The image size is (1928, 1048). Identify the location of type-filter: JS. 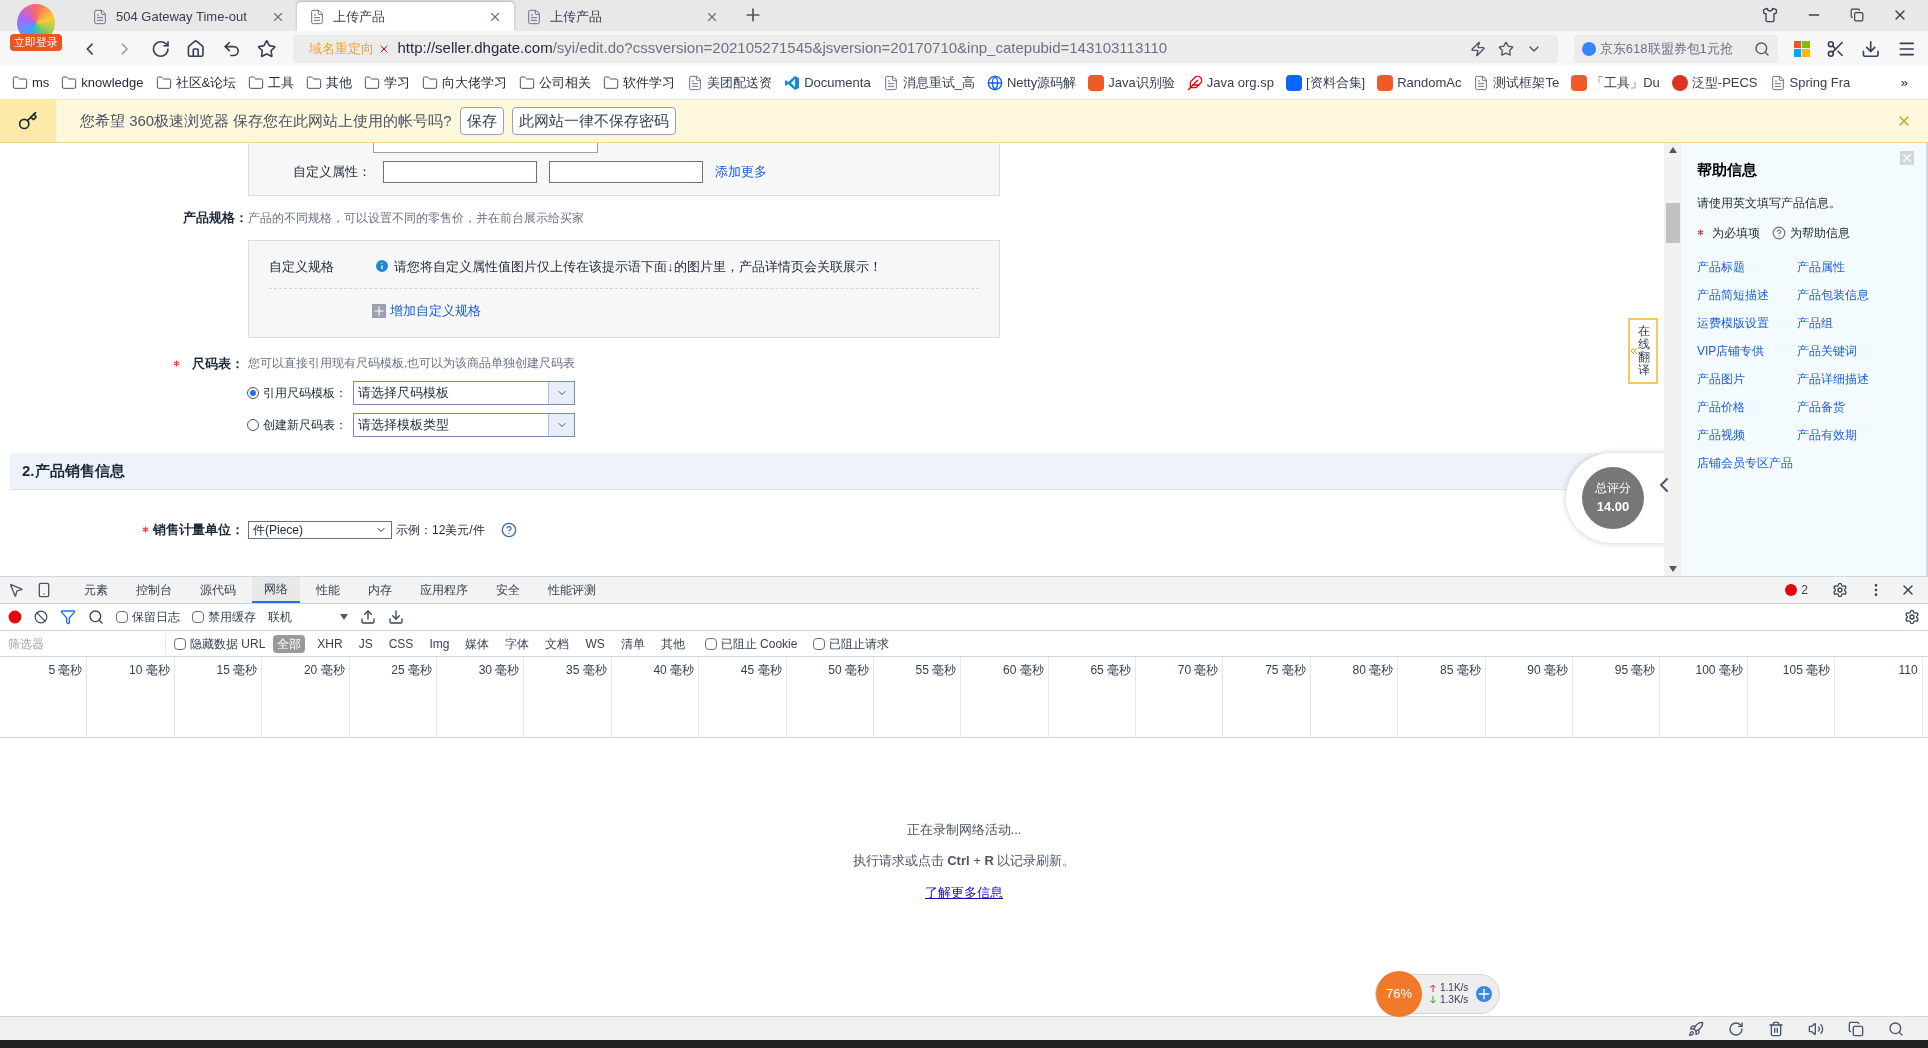
(365, 643).